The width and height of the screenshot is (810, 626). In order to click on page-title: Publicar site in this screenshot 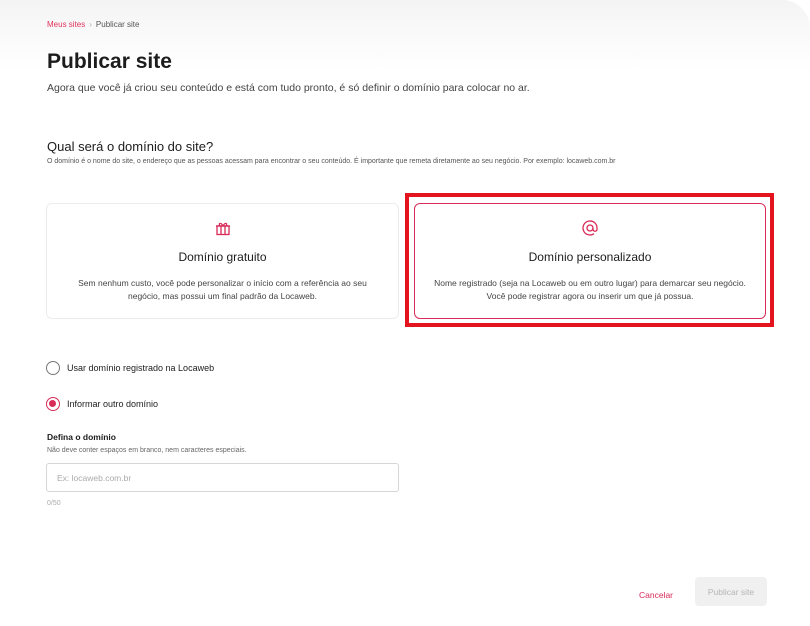, I will do `click(109, 61)`.